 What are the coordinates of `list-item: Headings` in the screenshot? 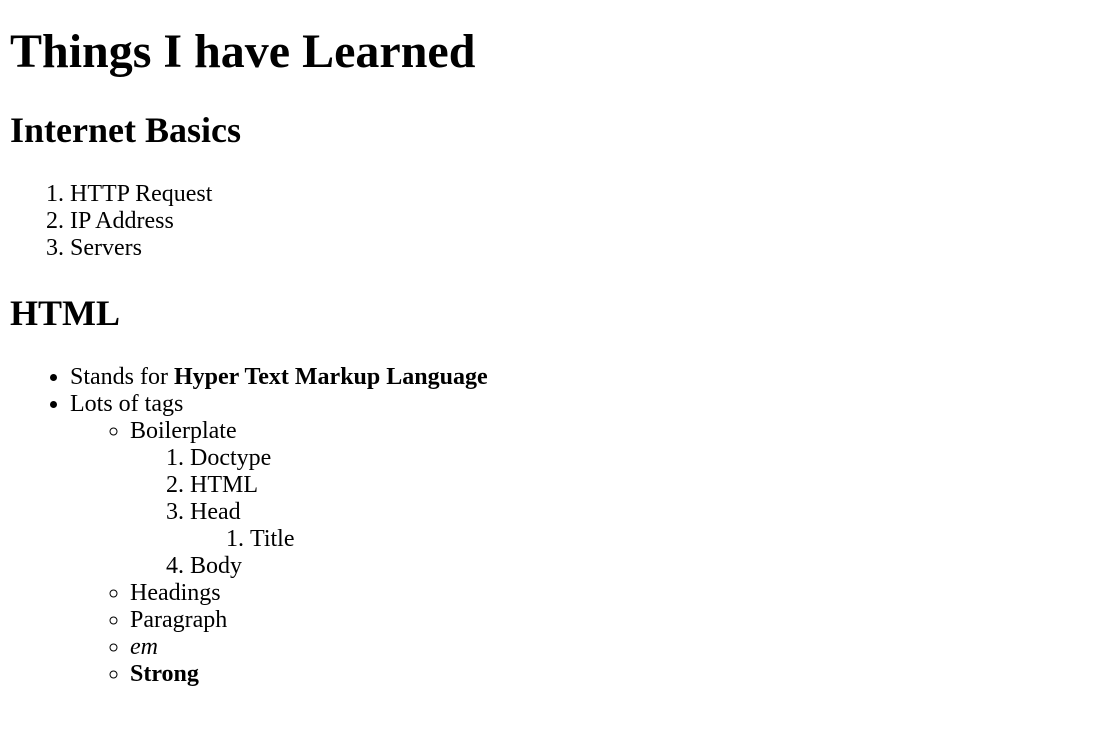 It's located at (617, 593).